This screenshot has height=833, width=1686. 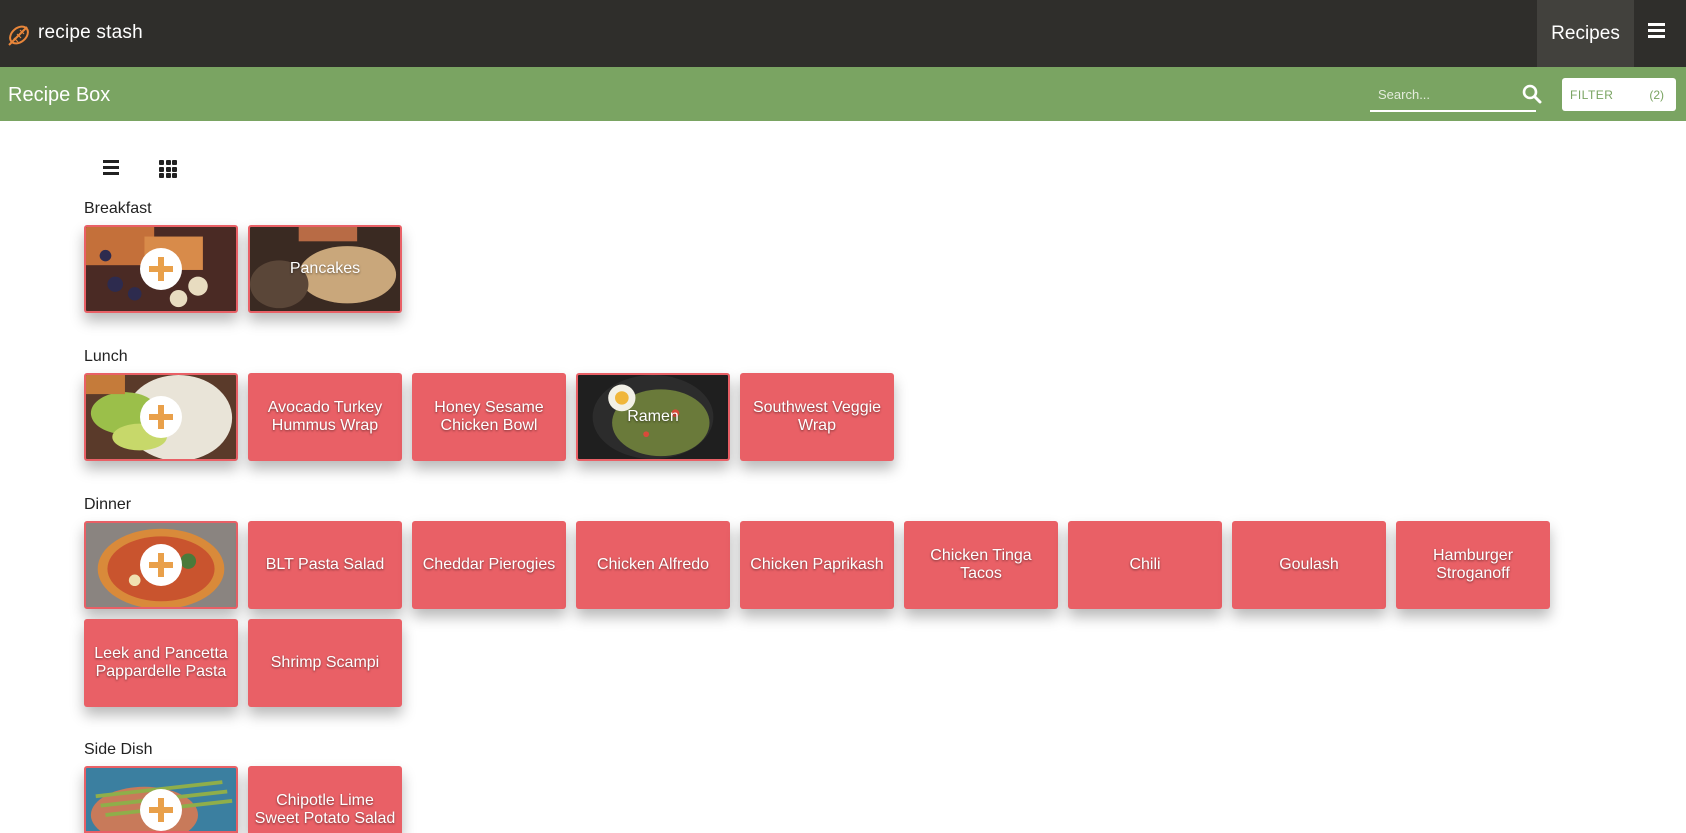 I want to click on recipe-name: Goulash, so click(x=1309, y=564).